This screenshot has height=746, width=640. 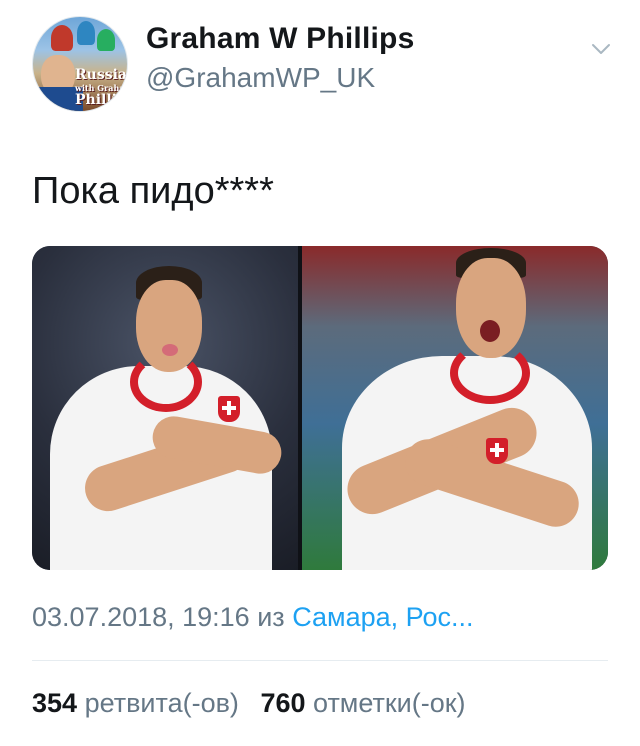 What do you see at coordinates (153, 191) in the screenshot?
I see `tweet-text: Пока пидо****` at bounding box center [153, 191].